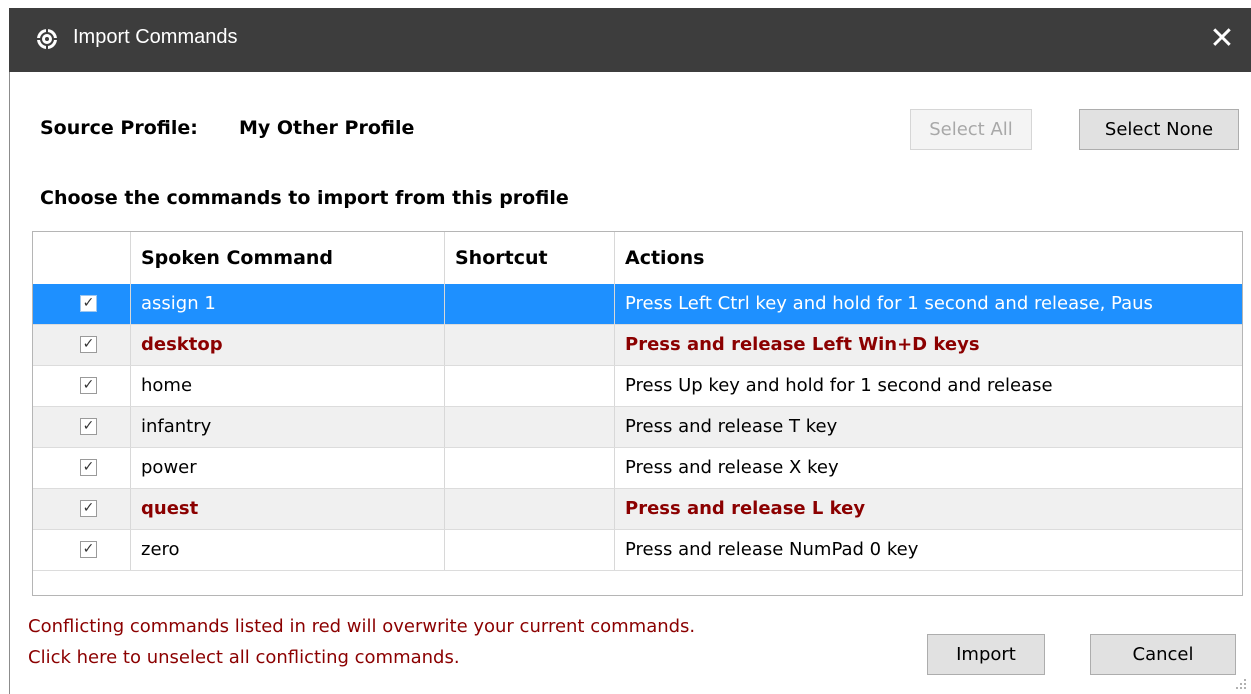  What do you see at coordinates (287, 386) in the screenshot?
I see `spoken-command-cell: home` at bounding box center [287, 386].